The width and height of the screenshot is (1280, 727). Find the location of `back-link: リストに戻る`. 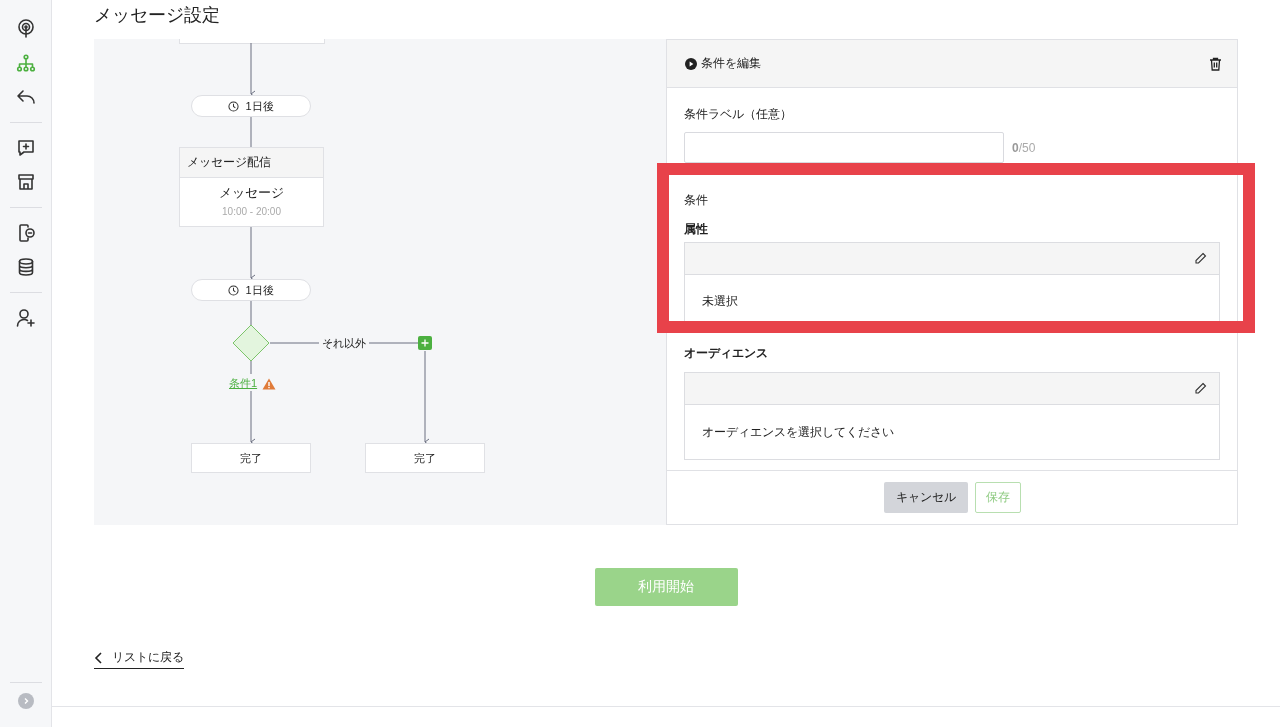

back-link: リストに戻る is located at coordinates (139, 659).